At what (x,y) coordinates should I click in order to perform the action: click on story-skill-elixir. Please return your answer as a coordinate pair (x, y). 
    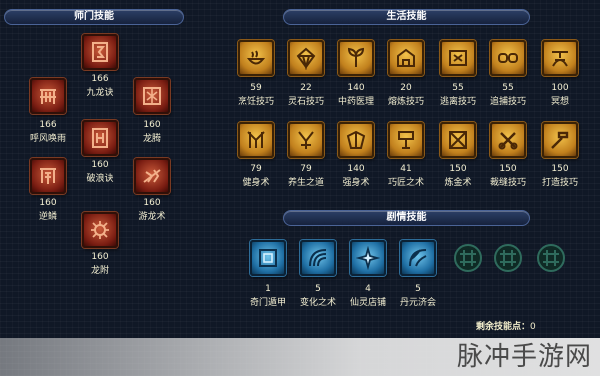
    Looking at the image, I should click on (418, 258).